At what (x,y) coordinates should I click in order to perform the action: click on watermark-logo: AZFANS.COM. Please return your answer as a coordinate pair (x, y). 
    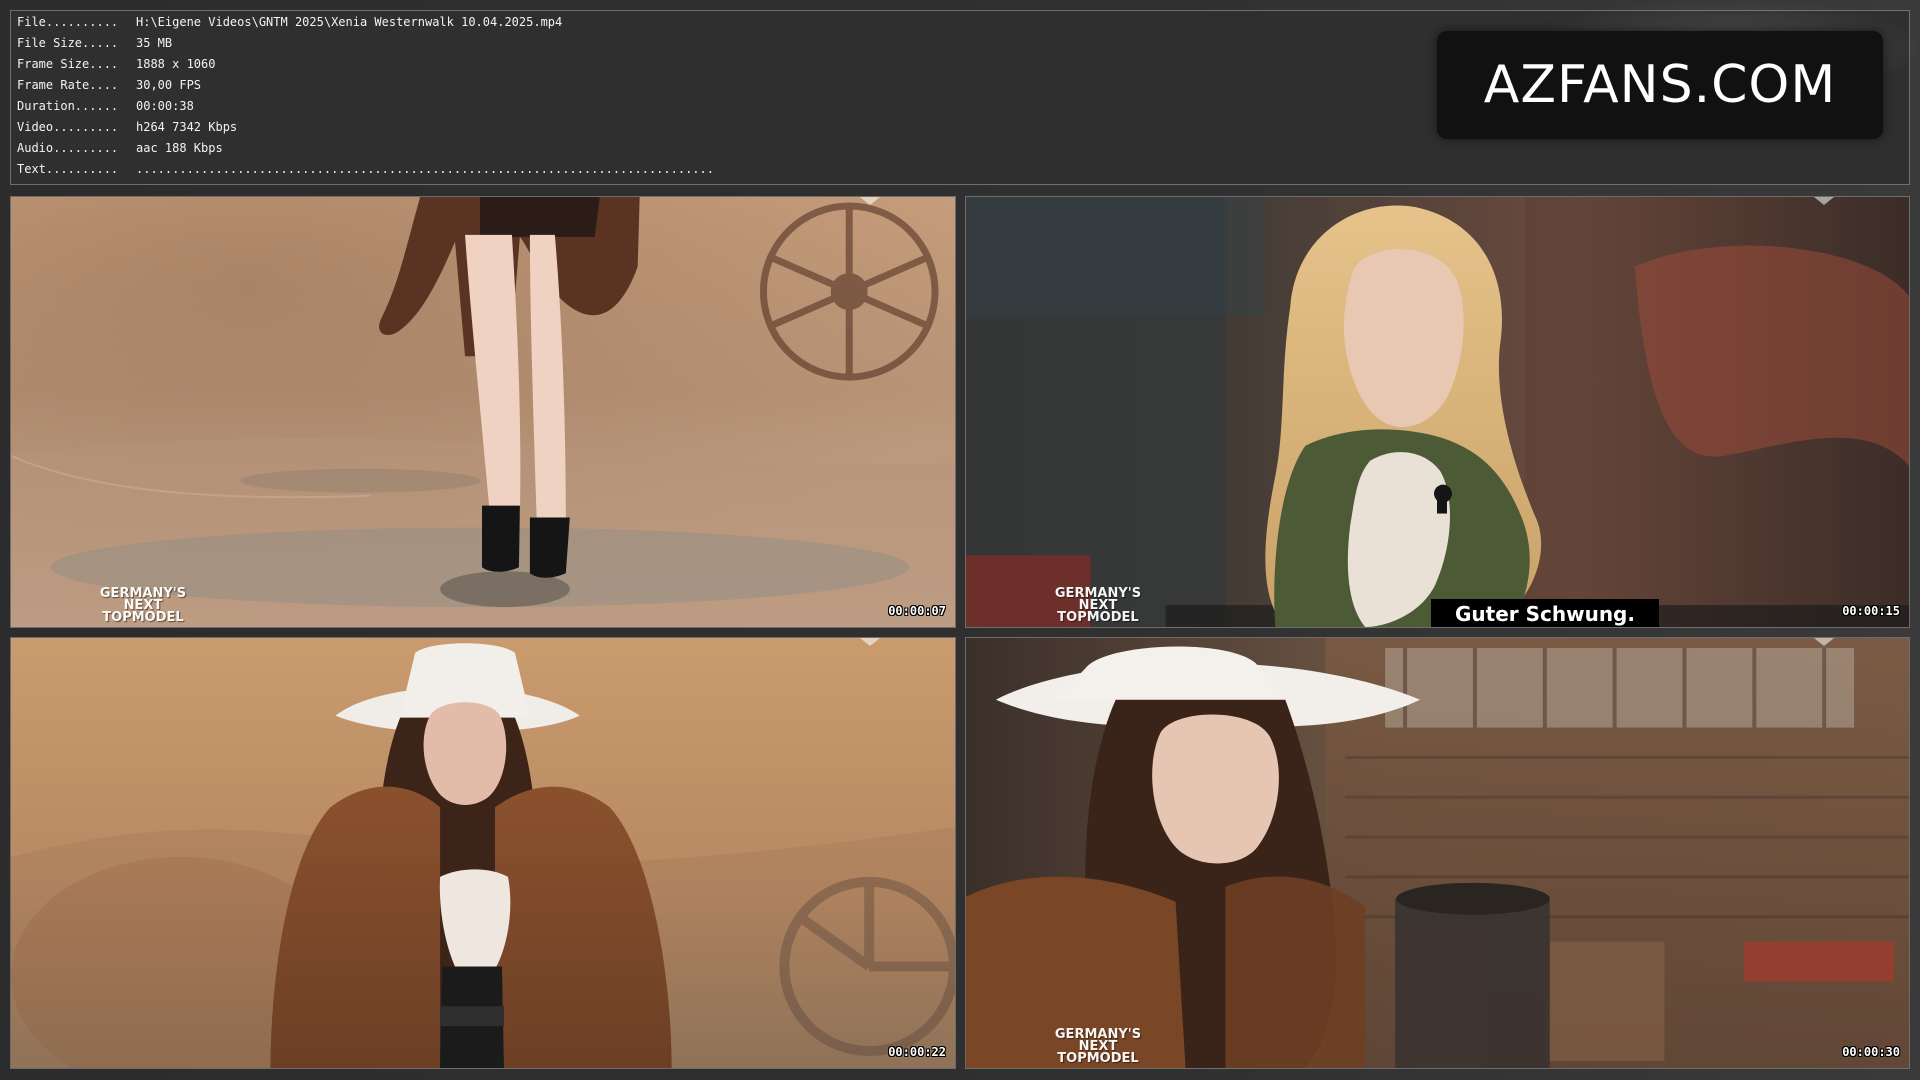
    Looking at the image, I should click on (1660, 85).